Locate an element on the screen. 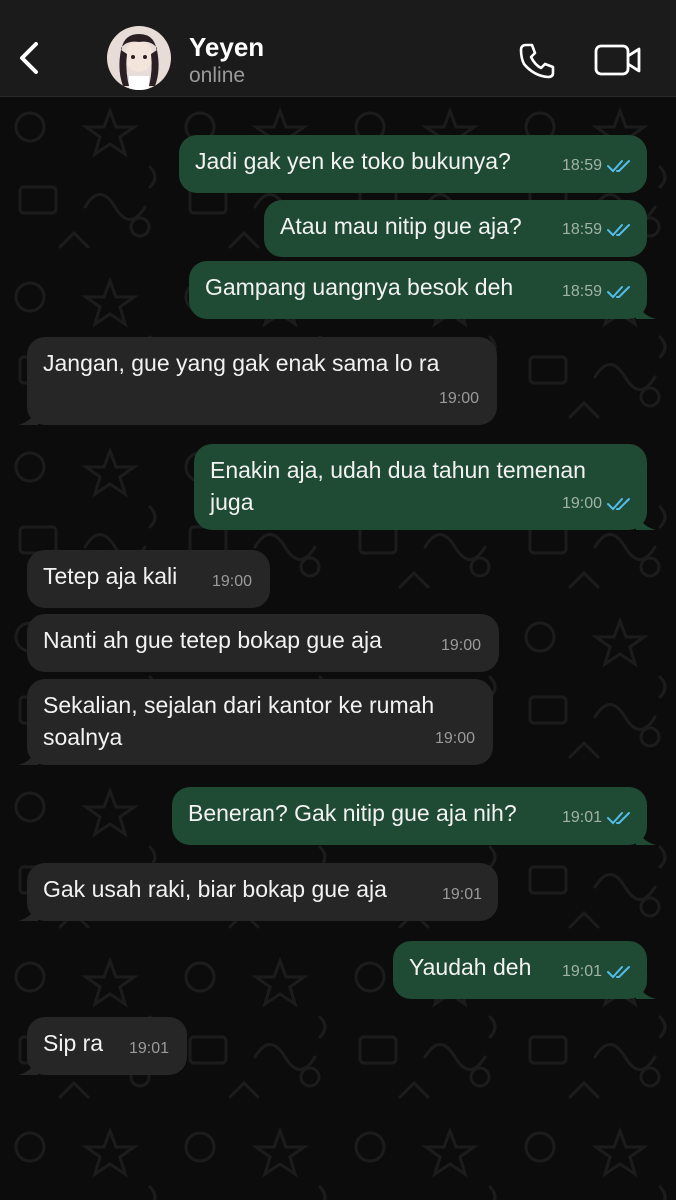 Image resolution: width=676 pixels, height=1200 pixels. message-bubble-outgoing: Atau mau nitip gue aja? 18:59 is located at coordinates (455, 228).